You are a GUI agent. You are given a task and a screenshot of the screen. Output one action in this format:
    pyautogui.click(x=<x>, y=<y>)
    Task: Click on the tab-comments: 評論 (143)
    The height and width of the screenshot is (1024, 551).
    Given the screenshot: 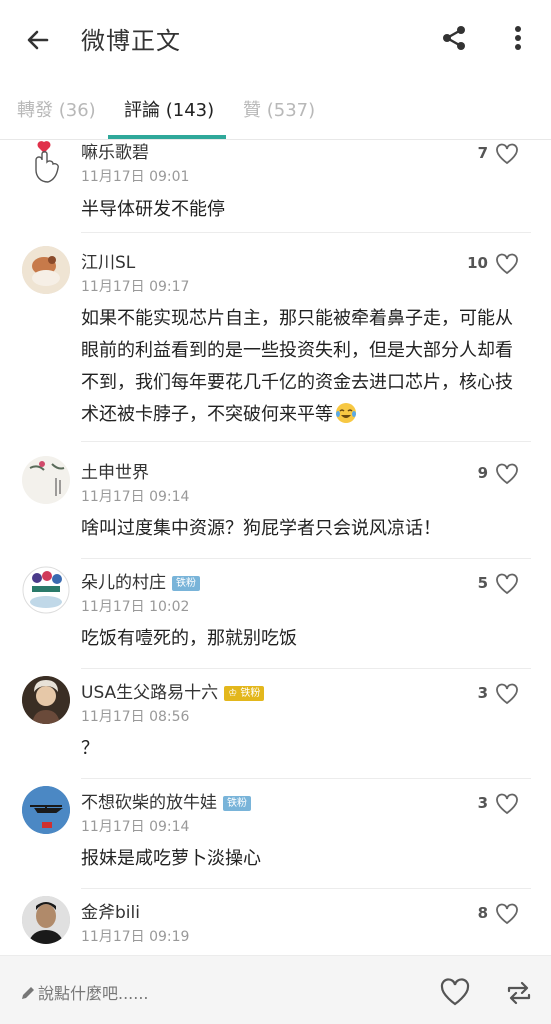 What is the action you would take?
    pyautogui.click(x=169, y=109)
    